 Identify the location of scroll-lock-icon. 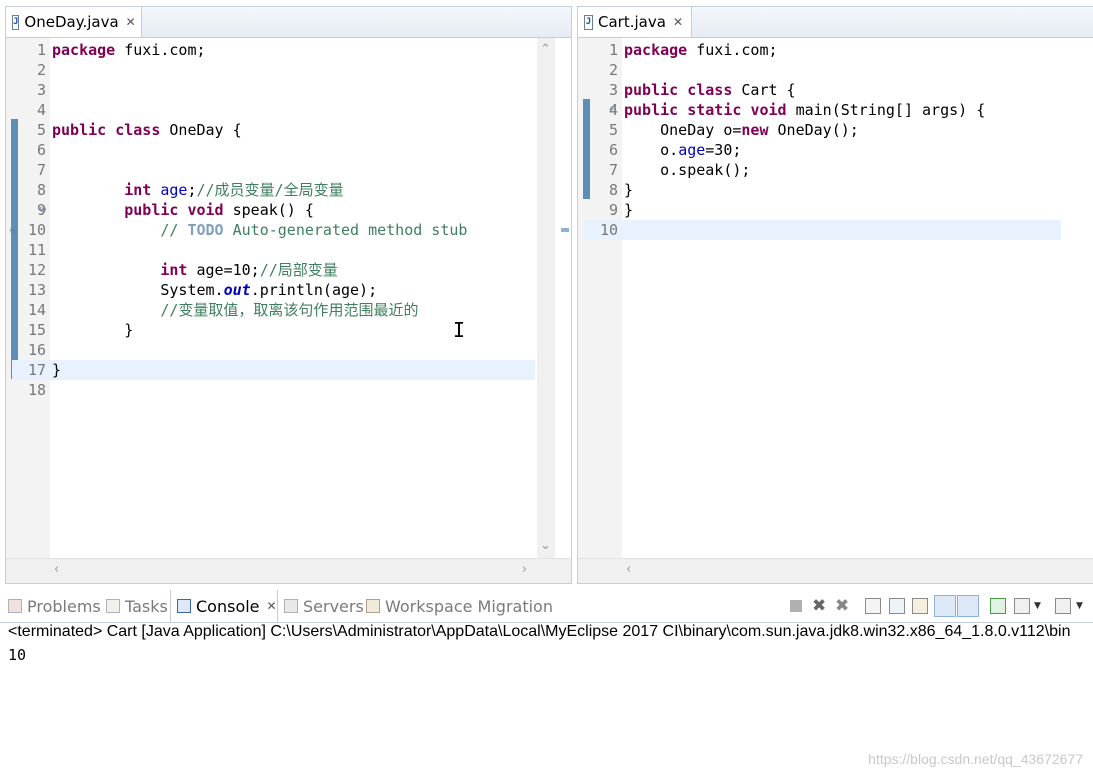
(873, 606).